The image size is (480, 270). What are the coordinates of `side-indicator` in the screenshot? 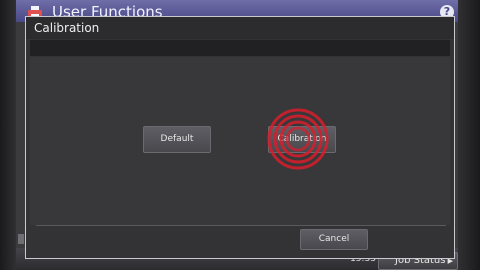 It's located at (21, 239).